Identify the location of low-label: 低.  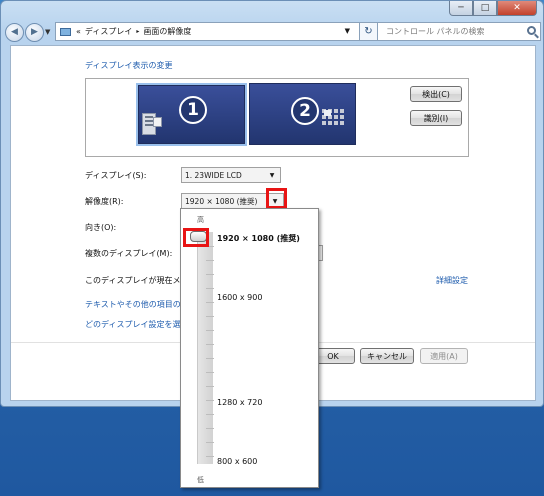
(200, 480).